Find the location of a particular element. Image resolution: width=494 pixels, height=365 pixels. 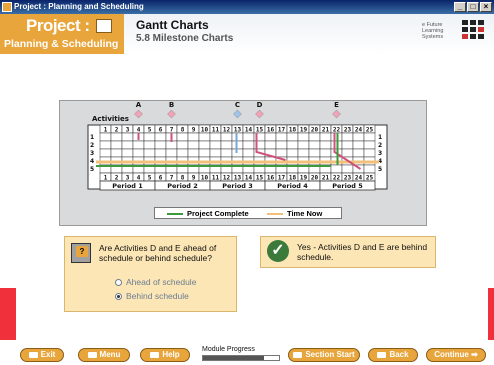

week-label-bottom: 24 is located at coordinates (359, 177).